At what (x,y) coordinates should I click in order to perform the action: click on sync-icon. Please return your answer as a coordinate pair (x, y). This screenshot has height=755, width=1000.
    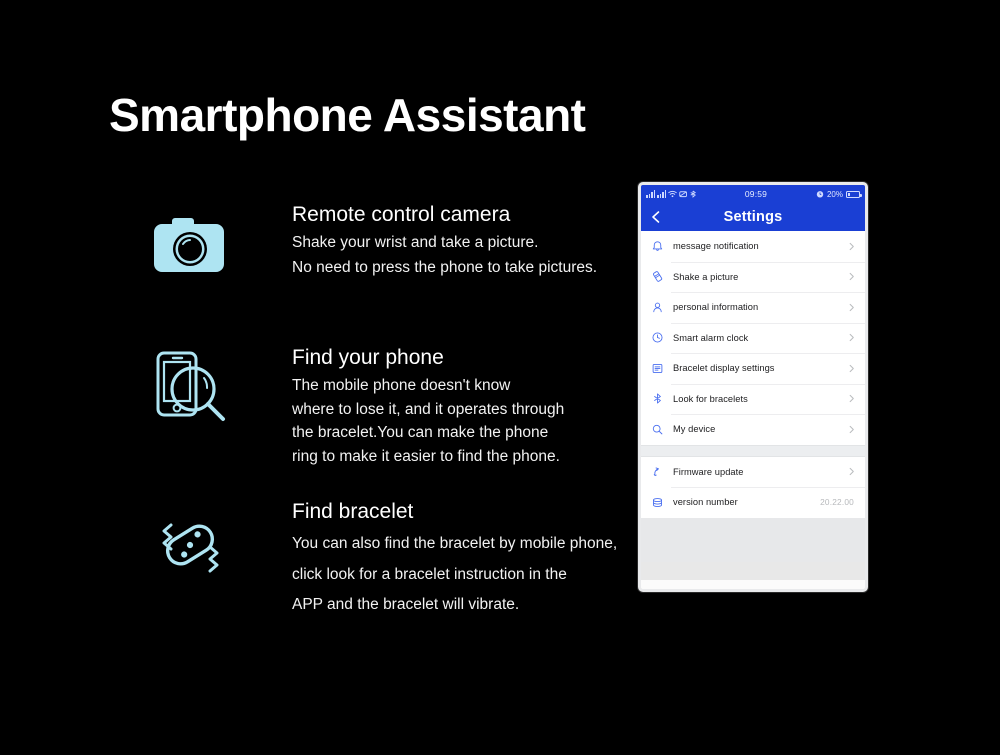
    Looking at the image, I should click on (683, 194).